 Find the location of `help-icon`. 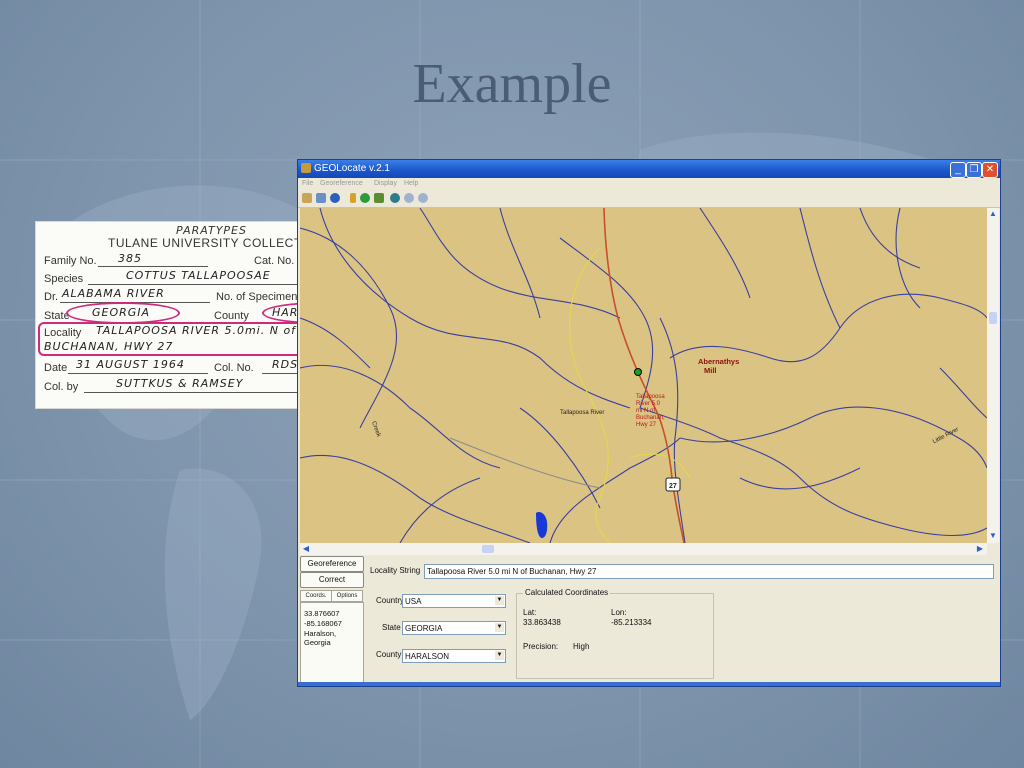

help-icon is located at coordinates (335, 198).